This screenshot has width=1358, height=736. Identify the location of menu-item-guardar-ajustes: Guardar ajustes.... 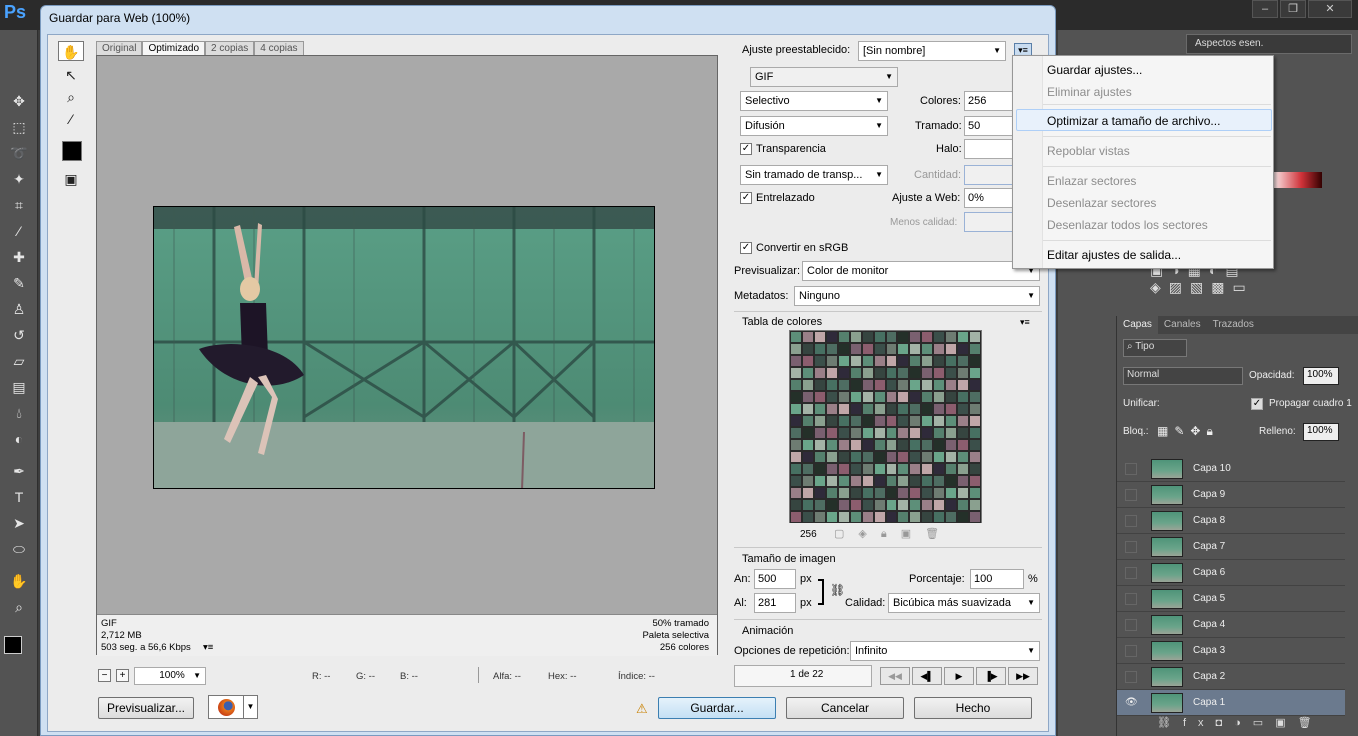
(1094, 70).